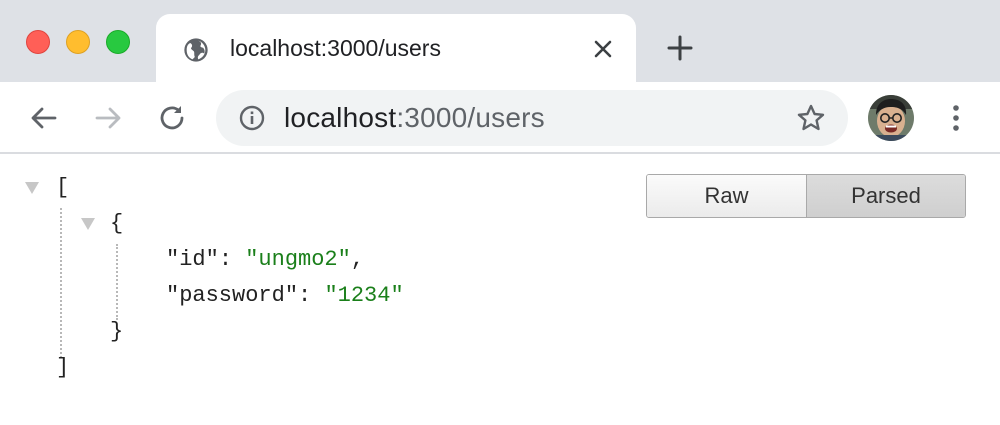  What do you see at coordinates (88, 224) in the screenshot?
I see `collapse-object-toggle-icon` at bounding box center [88, 224].